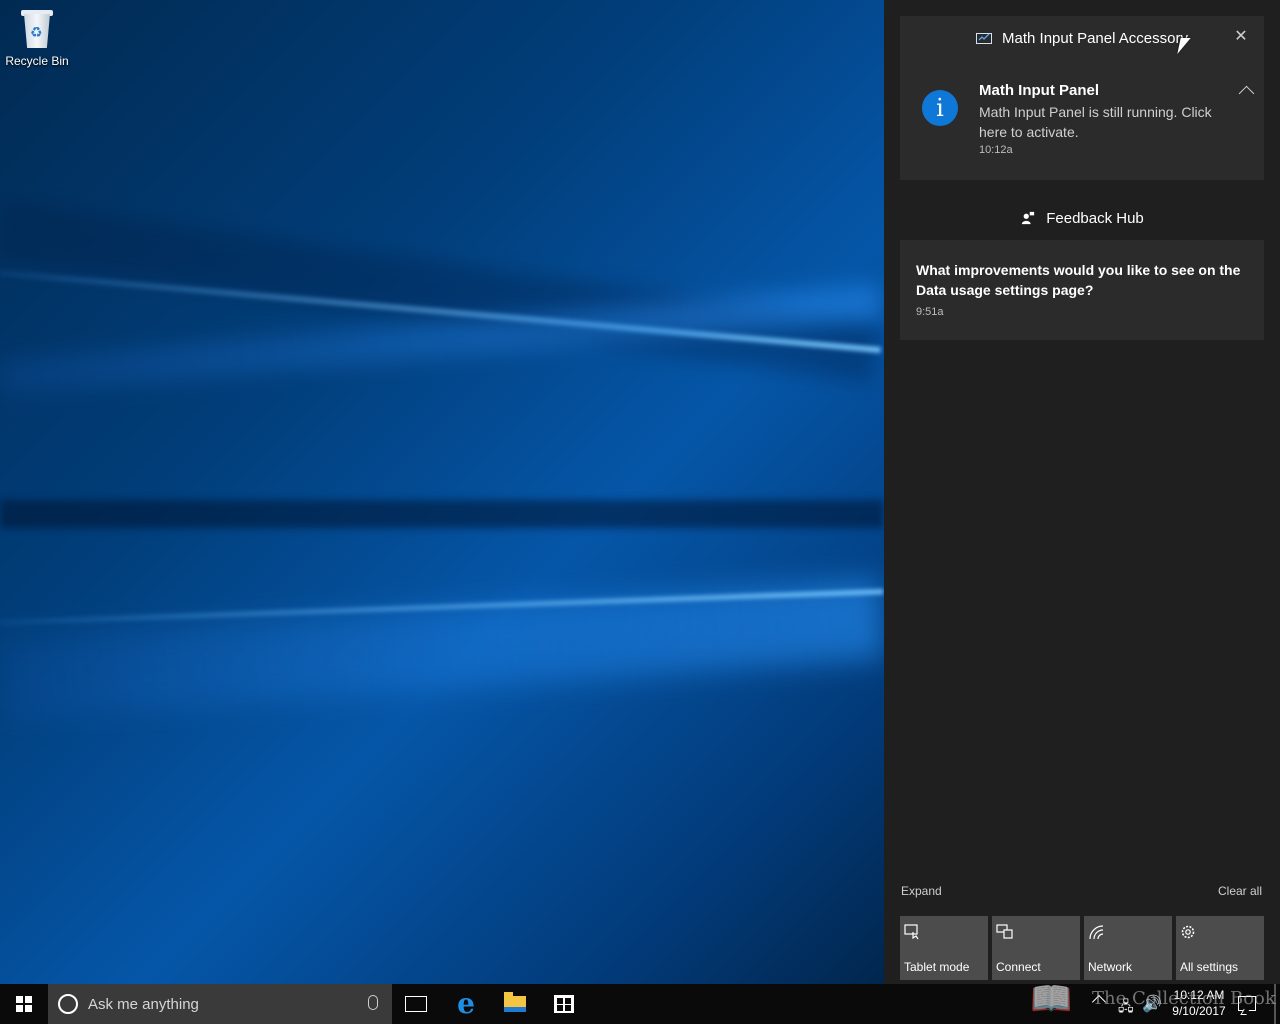  I want to click on store-button, so click(564, 1004).